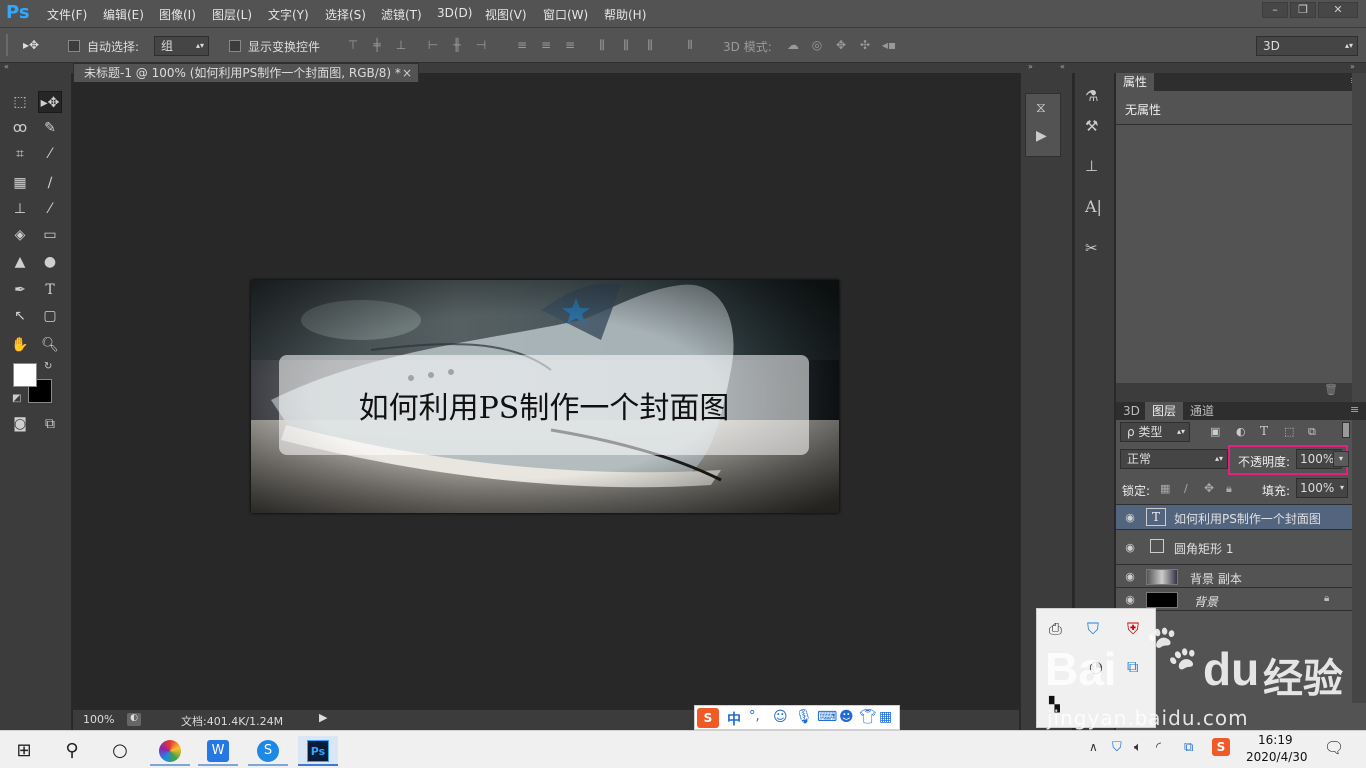  Describe the element at coordinates (889, 45) in the screenshot. I see `3d-scale-icon: ◂▪` at that location.